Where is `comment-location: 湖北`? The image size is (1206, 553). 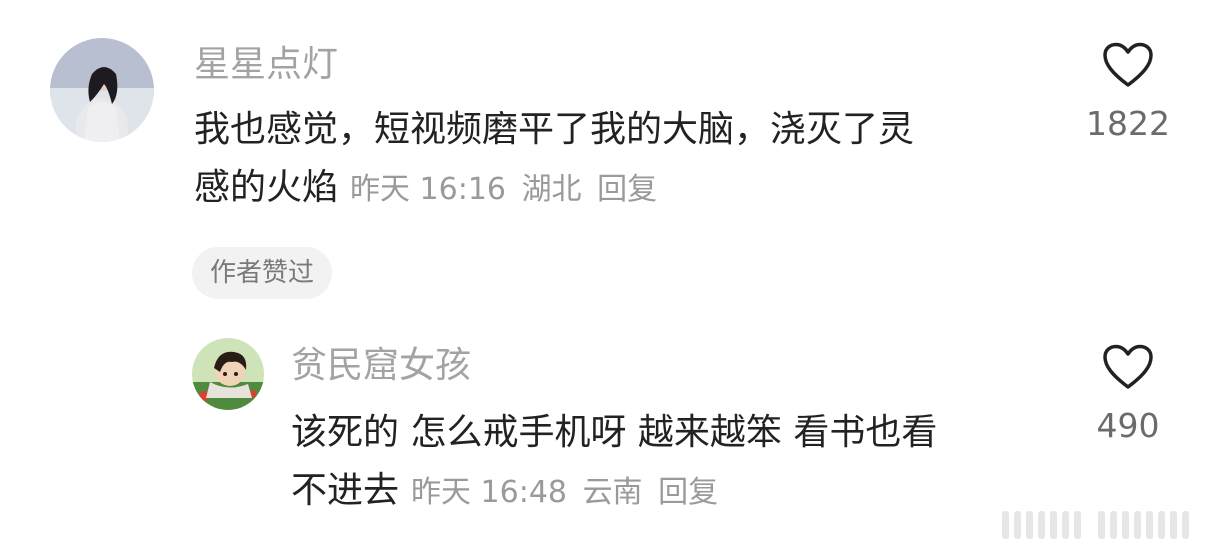
comment-location: 湖北 is located at coordinates (551, 189).